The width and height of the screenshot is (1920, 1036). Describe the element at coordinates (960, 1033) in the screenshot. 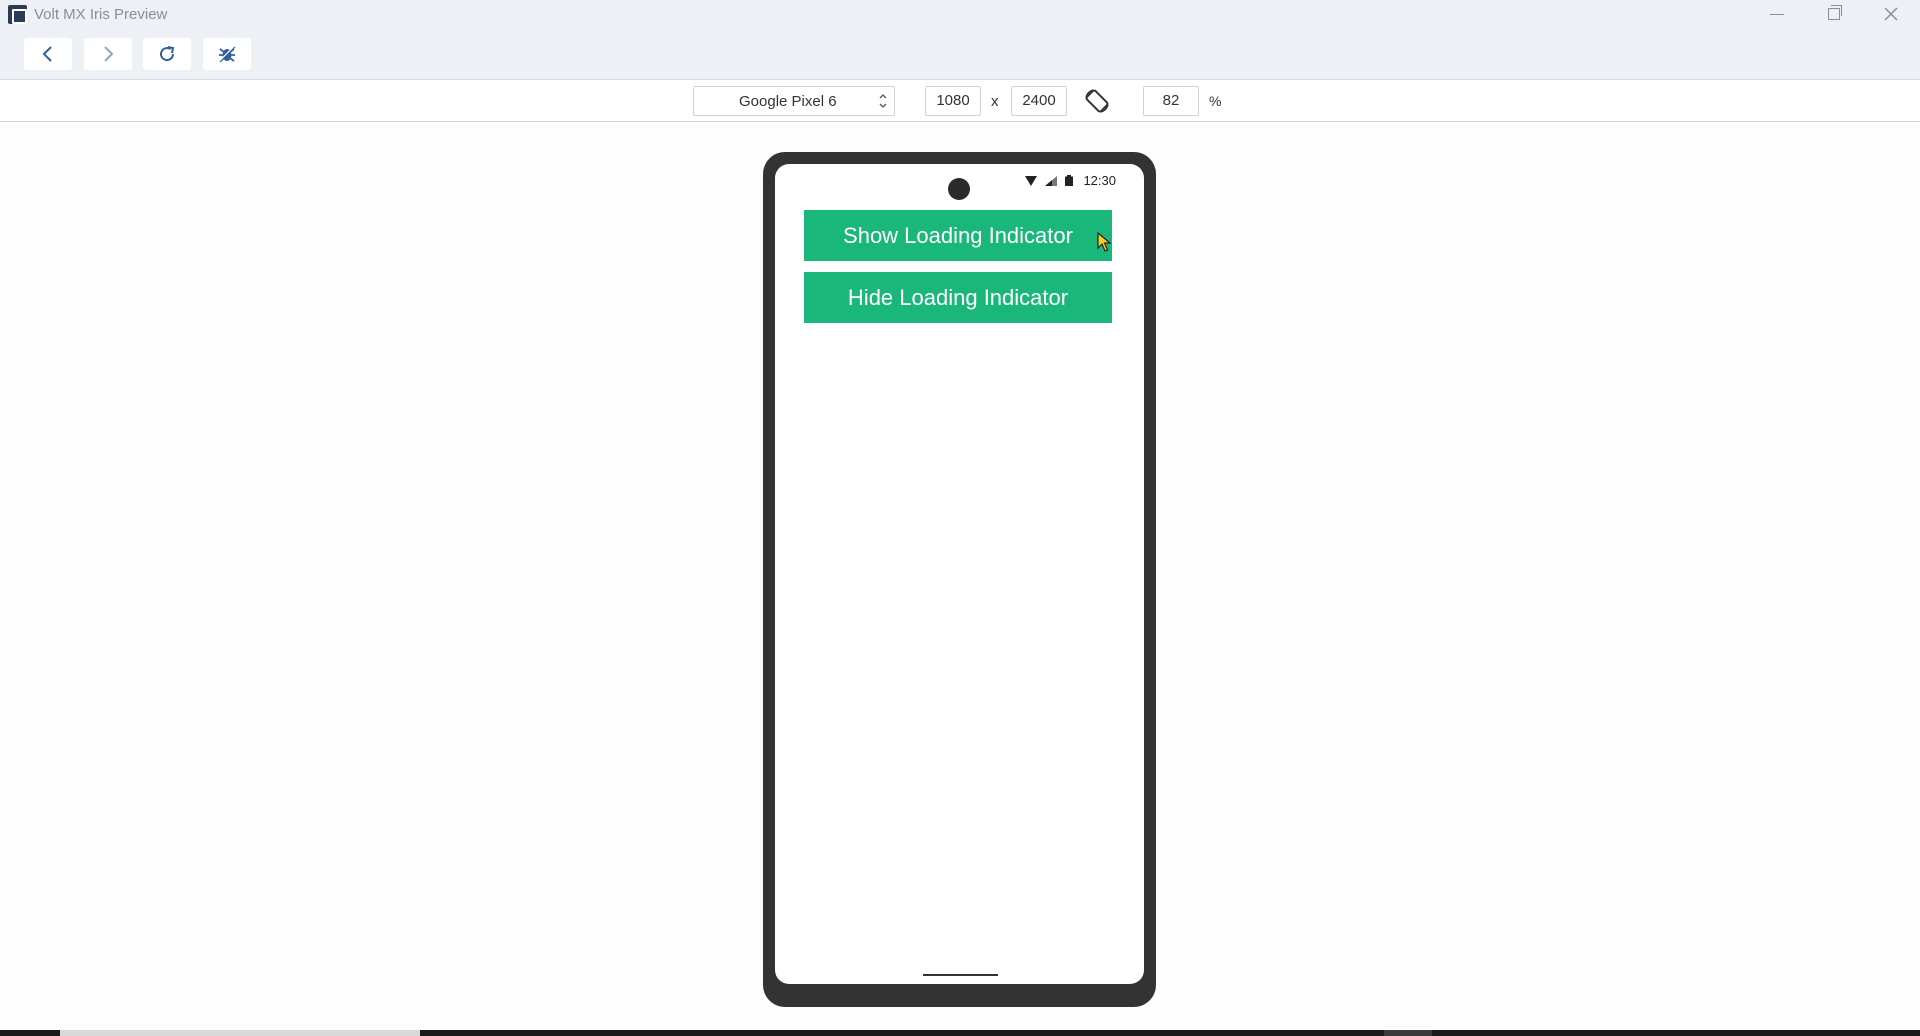

I see `taskbar-strip` at that location.